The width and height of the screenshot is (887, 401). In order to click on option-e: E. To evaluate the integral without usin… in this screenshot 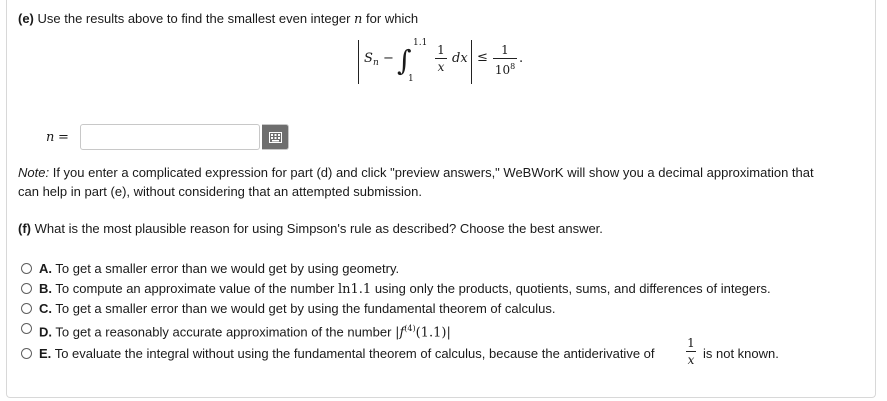, I will do `click(347, 353)`.